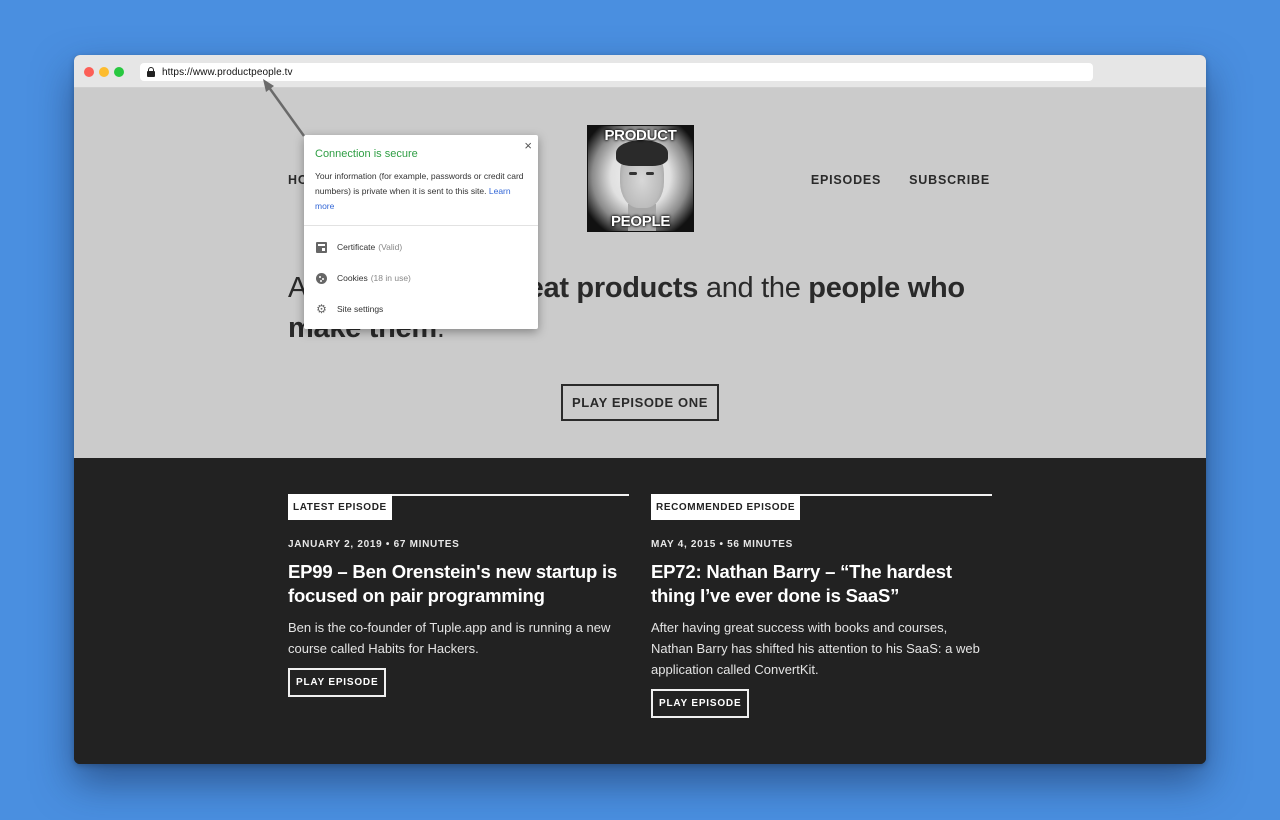  Describe the element at coordinates (421, 225) in the screenshot. I see `divider` at that location.